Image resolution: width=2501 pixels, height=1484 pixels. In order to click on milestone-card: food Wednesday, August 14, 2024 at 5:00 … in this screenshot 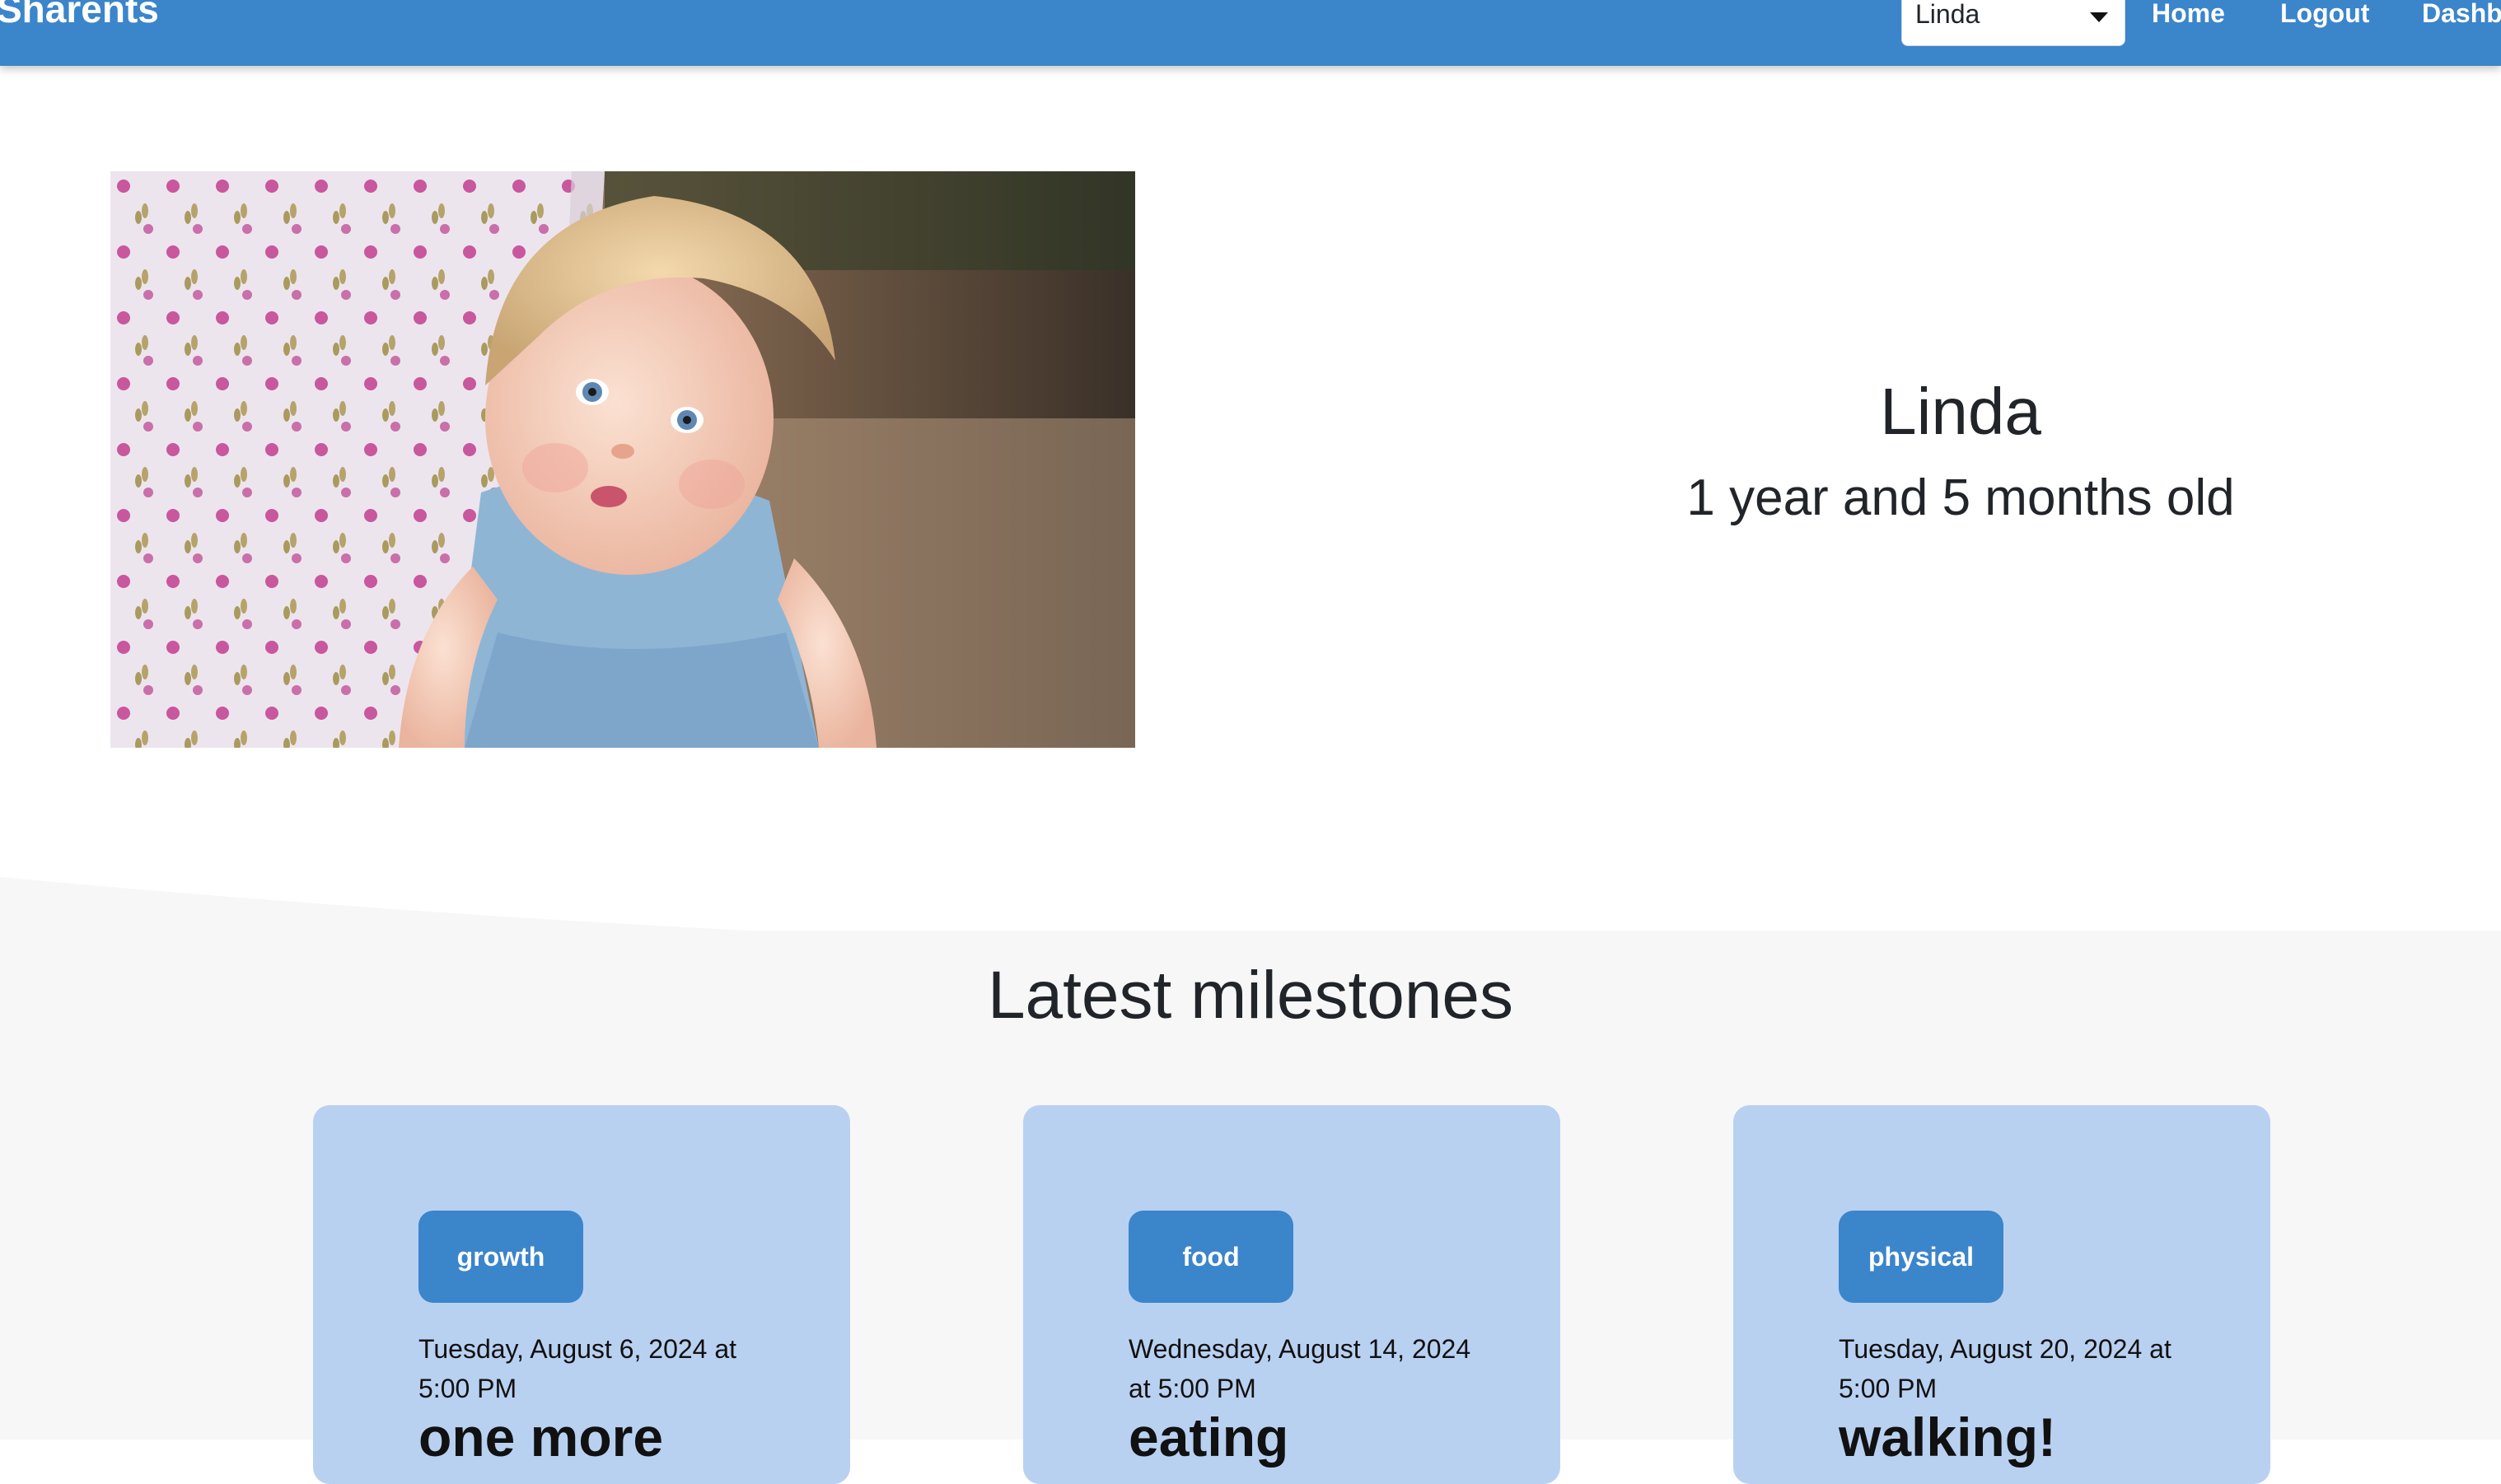, I will do `click(1291, 1294)`.